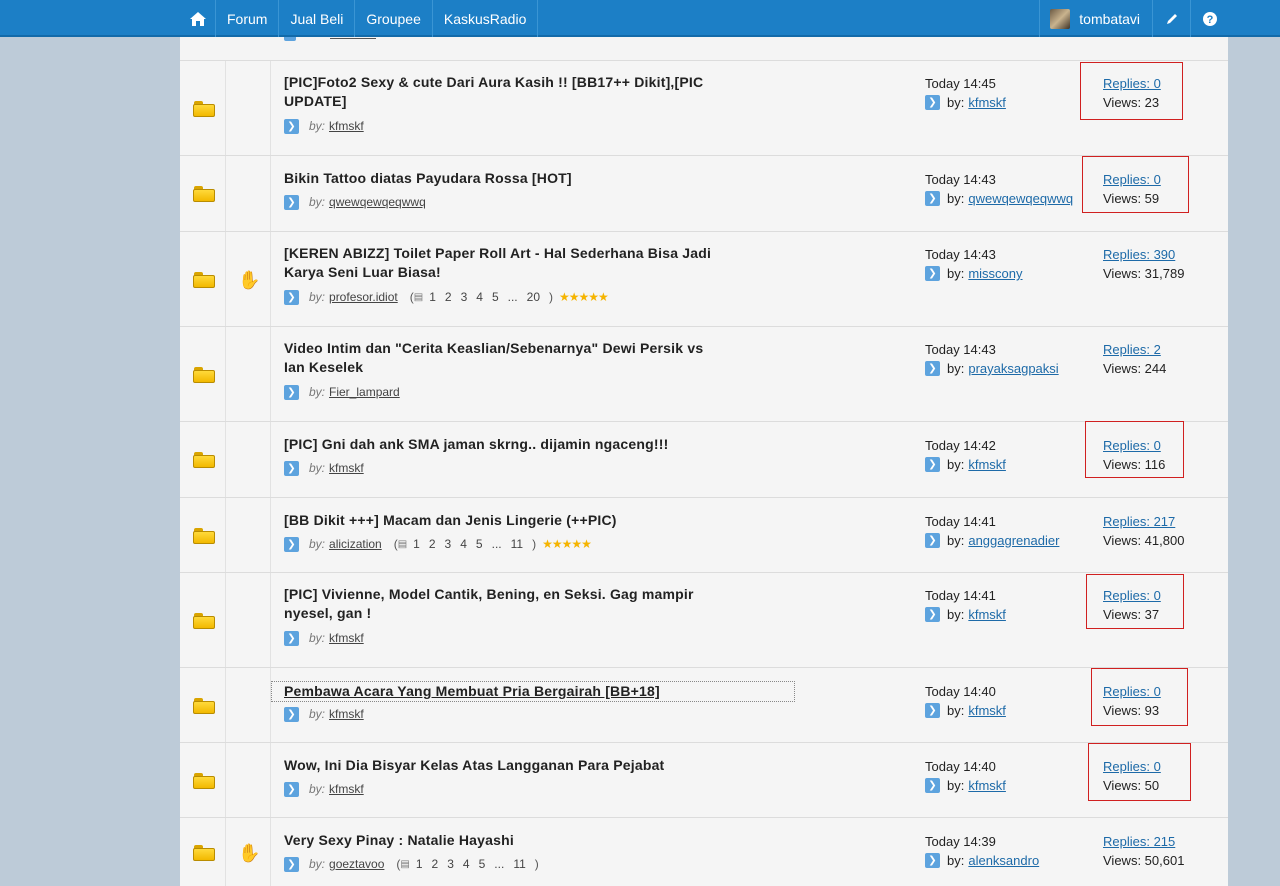 The height and width of the screenshot is (886, 1280). What do you see at coordinates (960, 445) in the screenshot?
I see `last-post-time: Today 14:42` at bounding box center [960, 445].